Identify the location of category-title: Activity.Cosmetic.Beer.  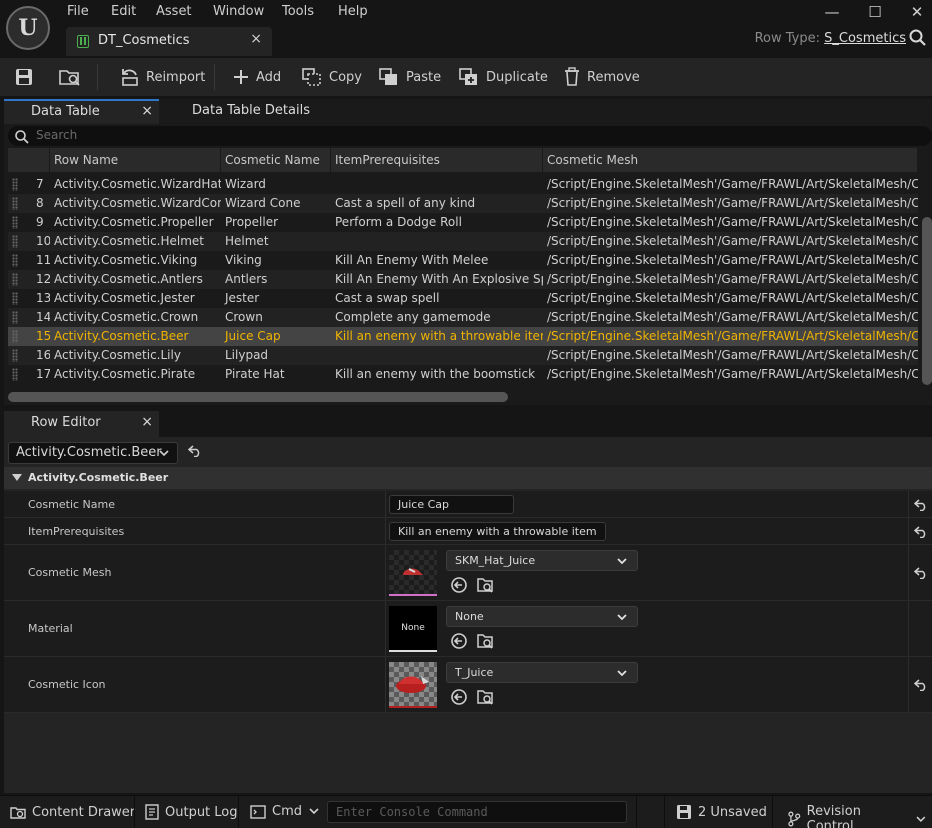
(98, 477).